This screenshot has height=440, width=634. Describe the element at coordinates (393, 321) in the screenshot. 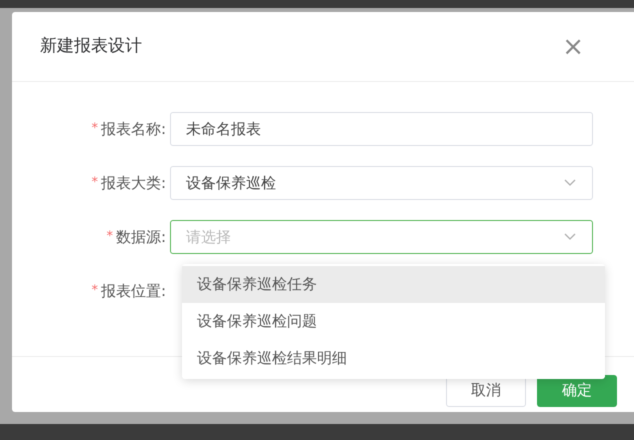

I see `dropdown-option: 设备保养巡检问题` at that location.